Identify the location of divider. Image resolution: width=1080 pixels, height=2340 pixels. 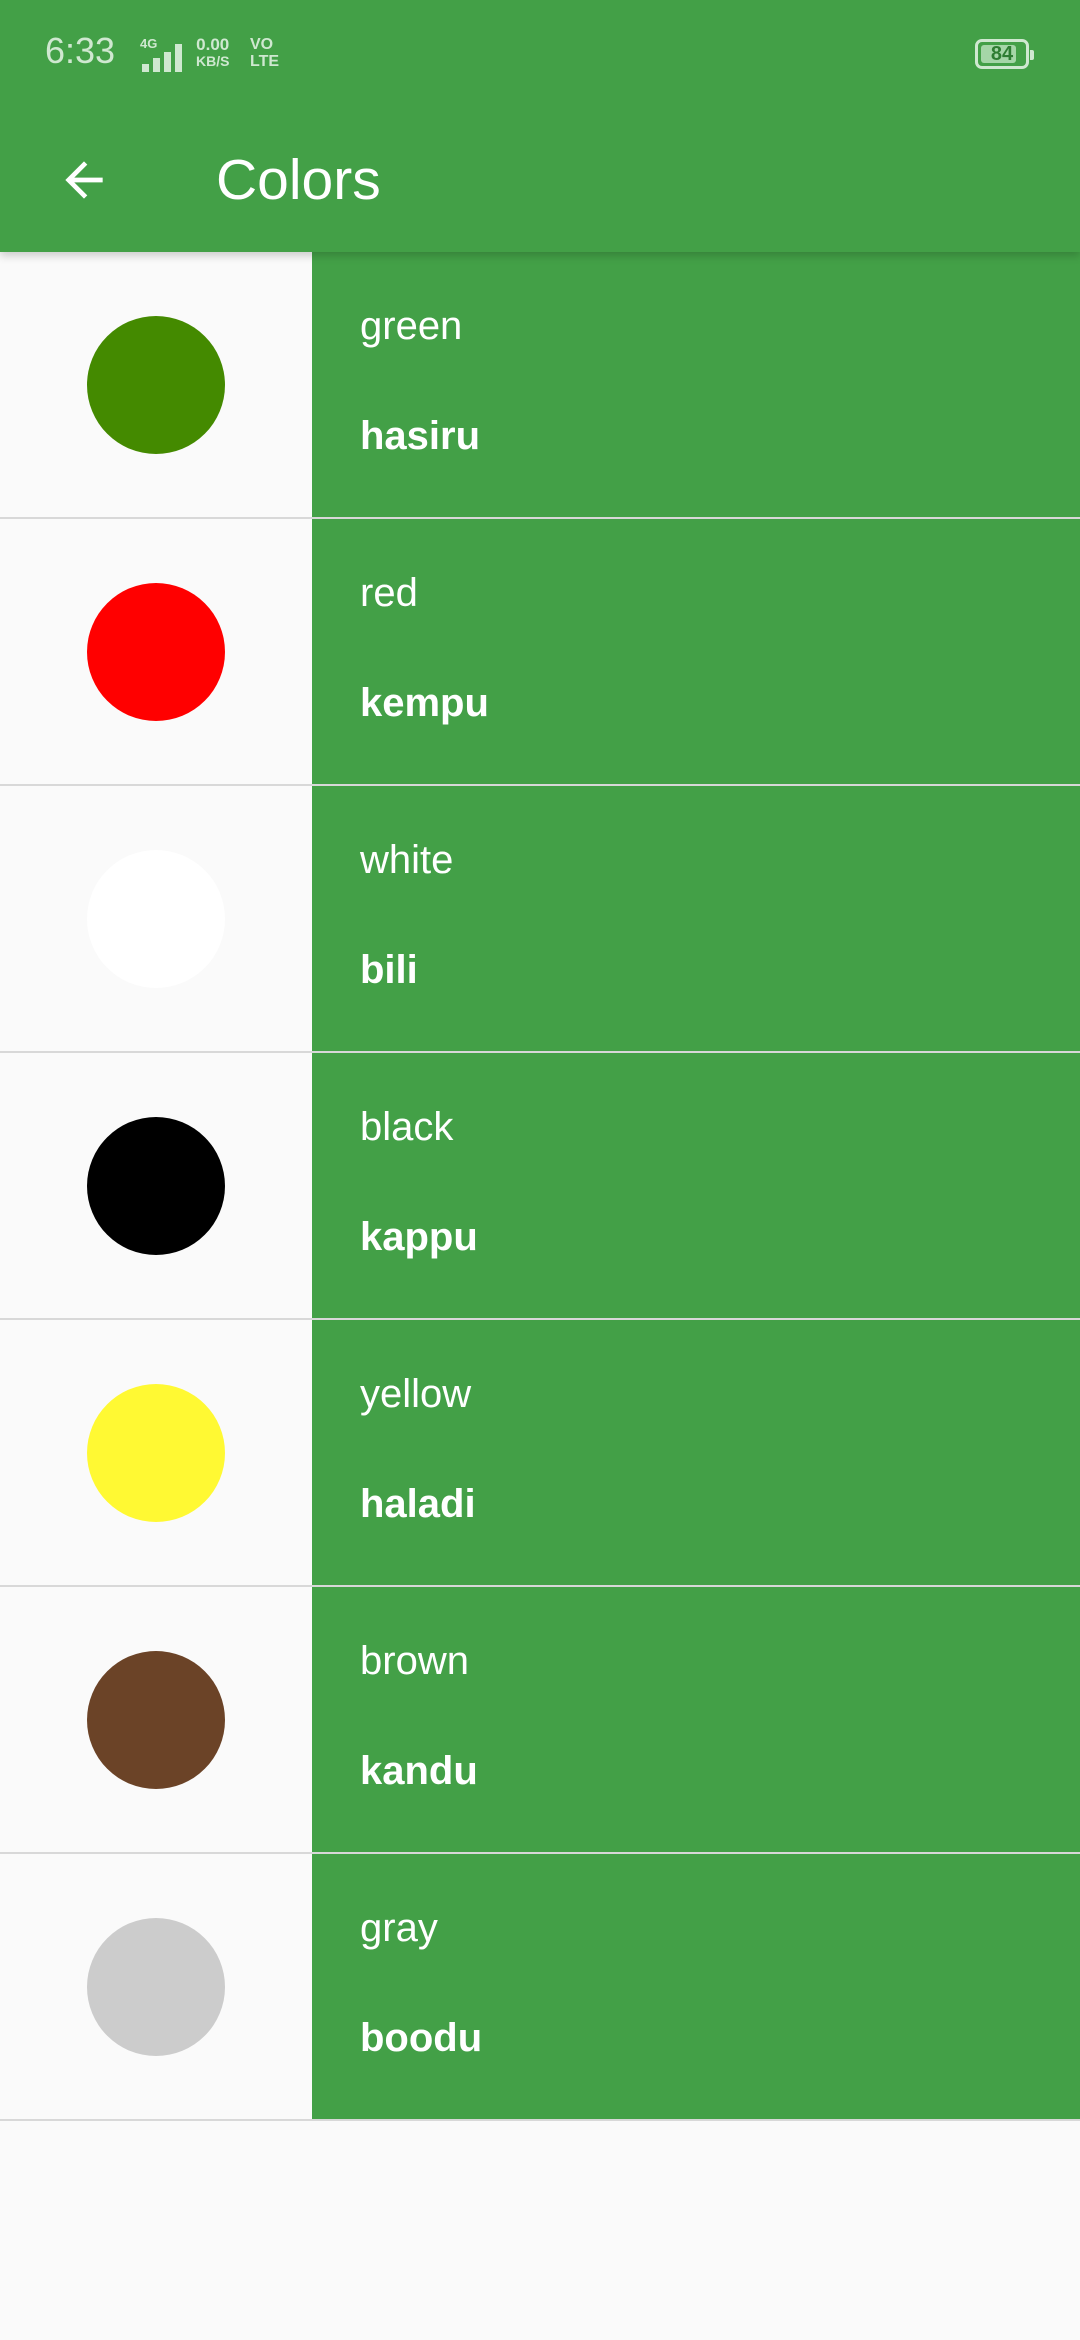
(540, 2120).